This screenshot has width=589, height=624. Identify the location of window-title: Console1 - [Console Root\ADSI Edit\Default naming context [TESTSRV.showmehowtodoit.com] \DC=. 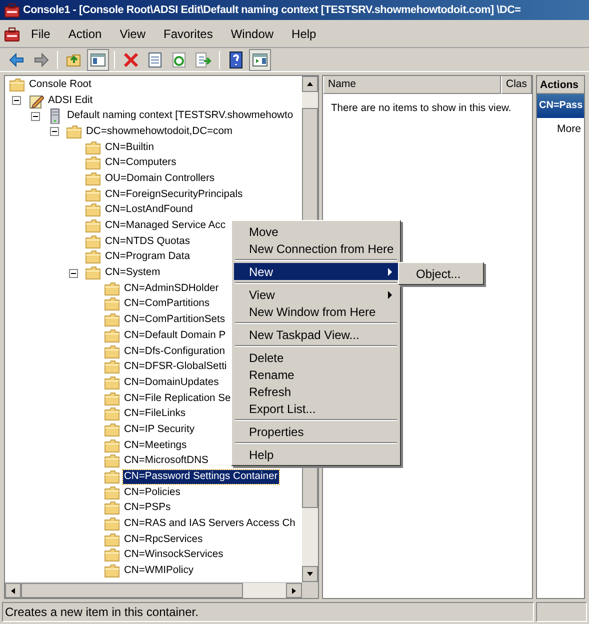
(272, 10).